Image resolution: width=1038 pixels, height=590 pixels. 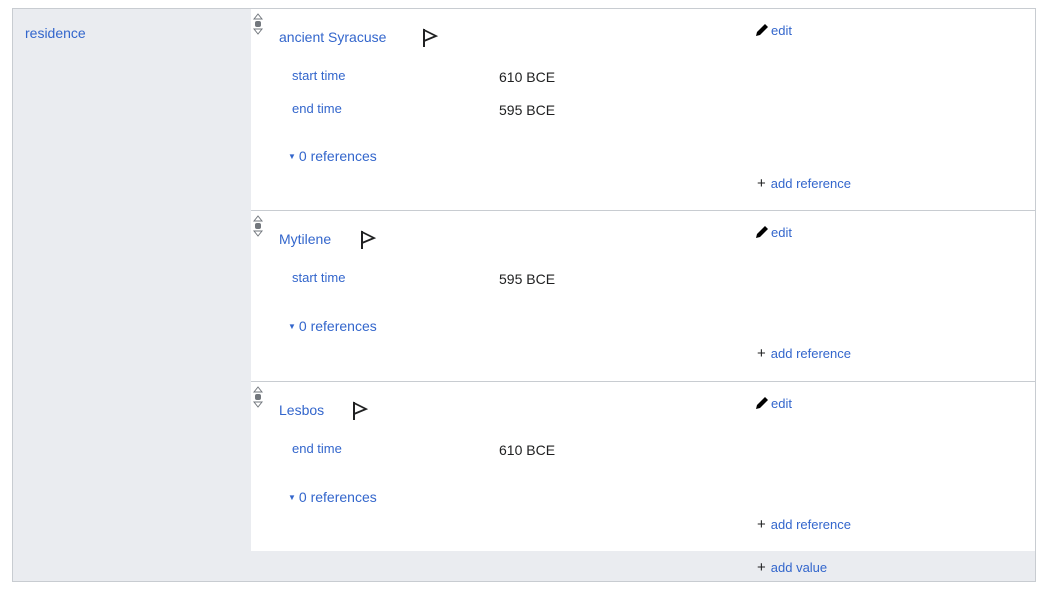 I want to click on property-label: residence, so click(x=55, y=33).